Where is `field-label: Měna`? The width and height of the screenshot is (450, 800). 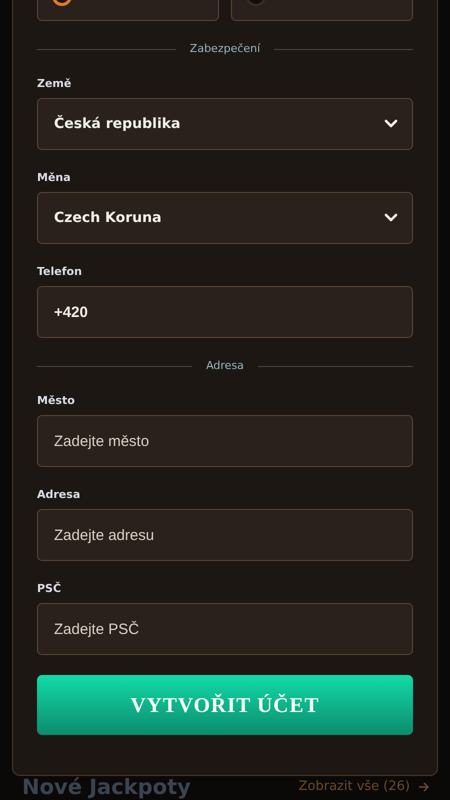
field-label: Měna is located at coordinates (54, 178).